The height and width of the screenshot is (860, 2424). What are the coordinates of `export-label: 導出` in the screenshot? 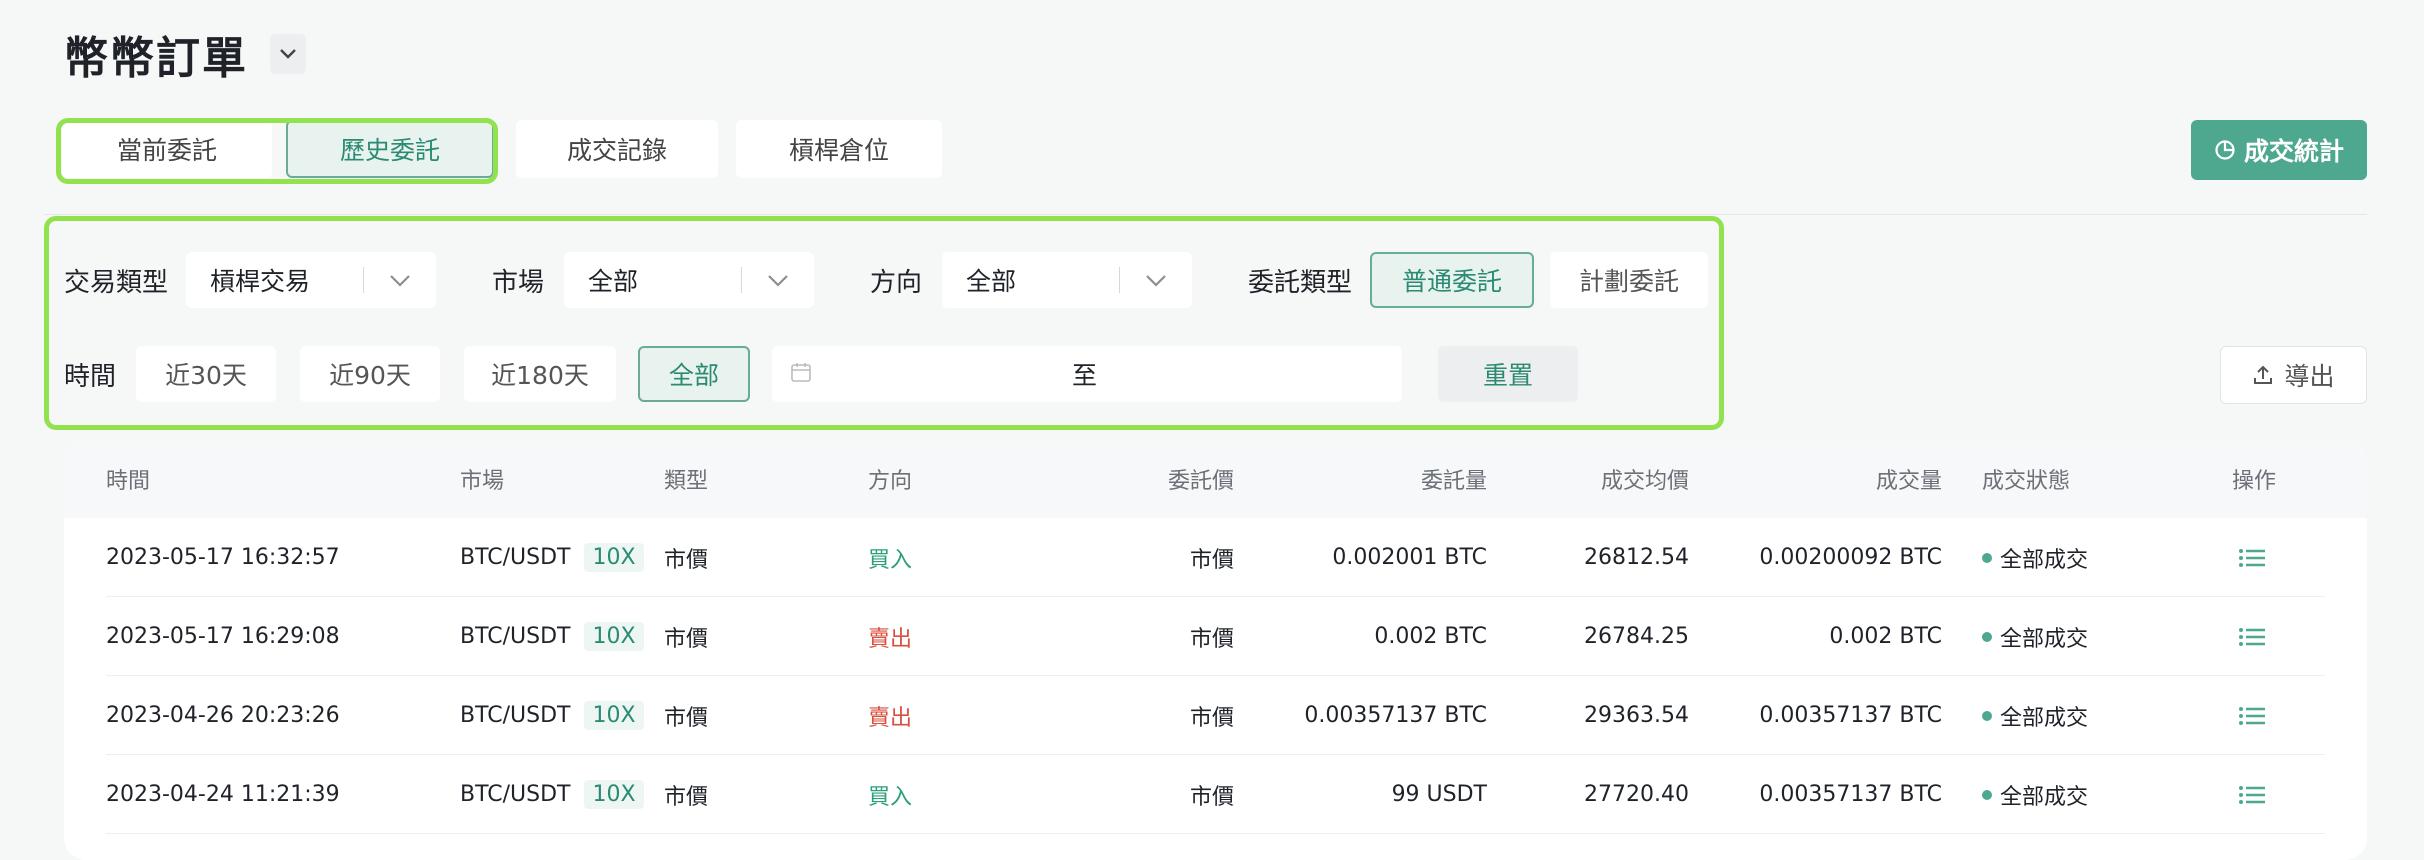 It's located at (2309, 376).